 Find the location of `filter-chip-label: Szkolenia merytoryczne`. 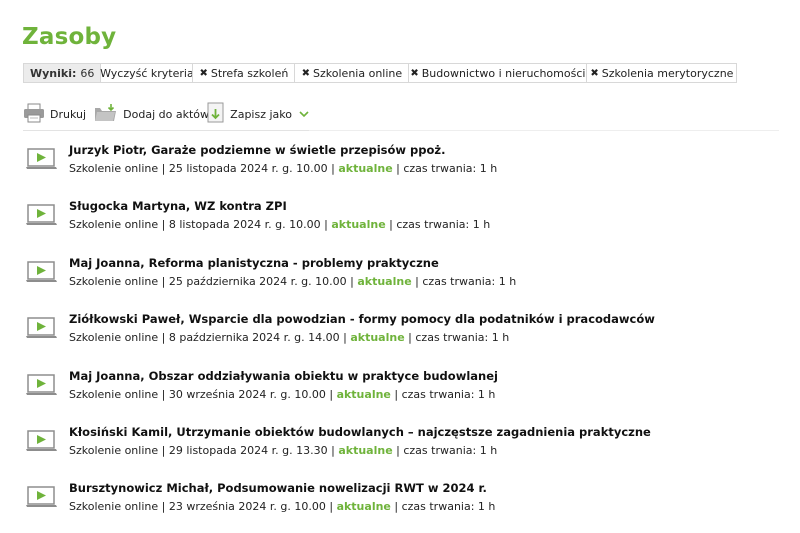

filter-chip-label: Szkolenia merytoryczne is located at coordinates (667, 73).